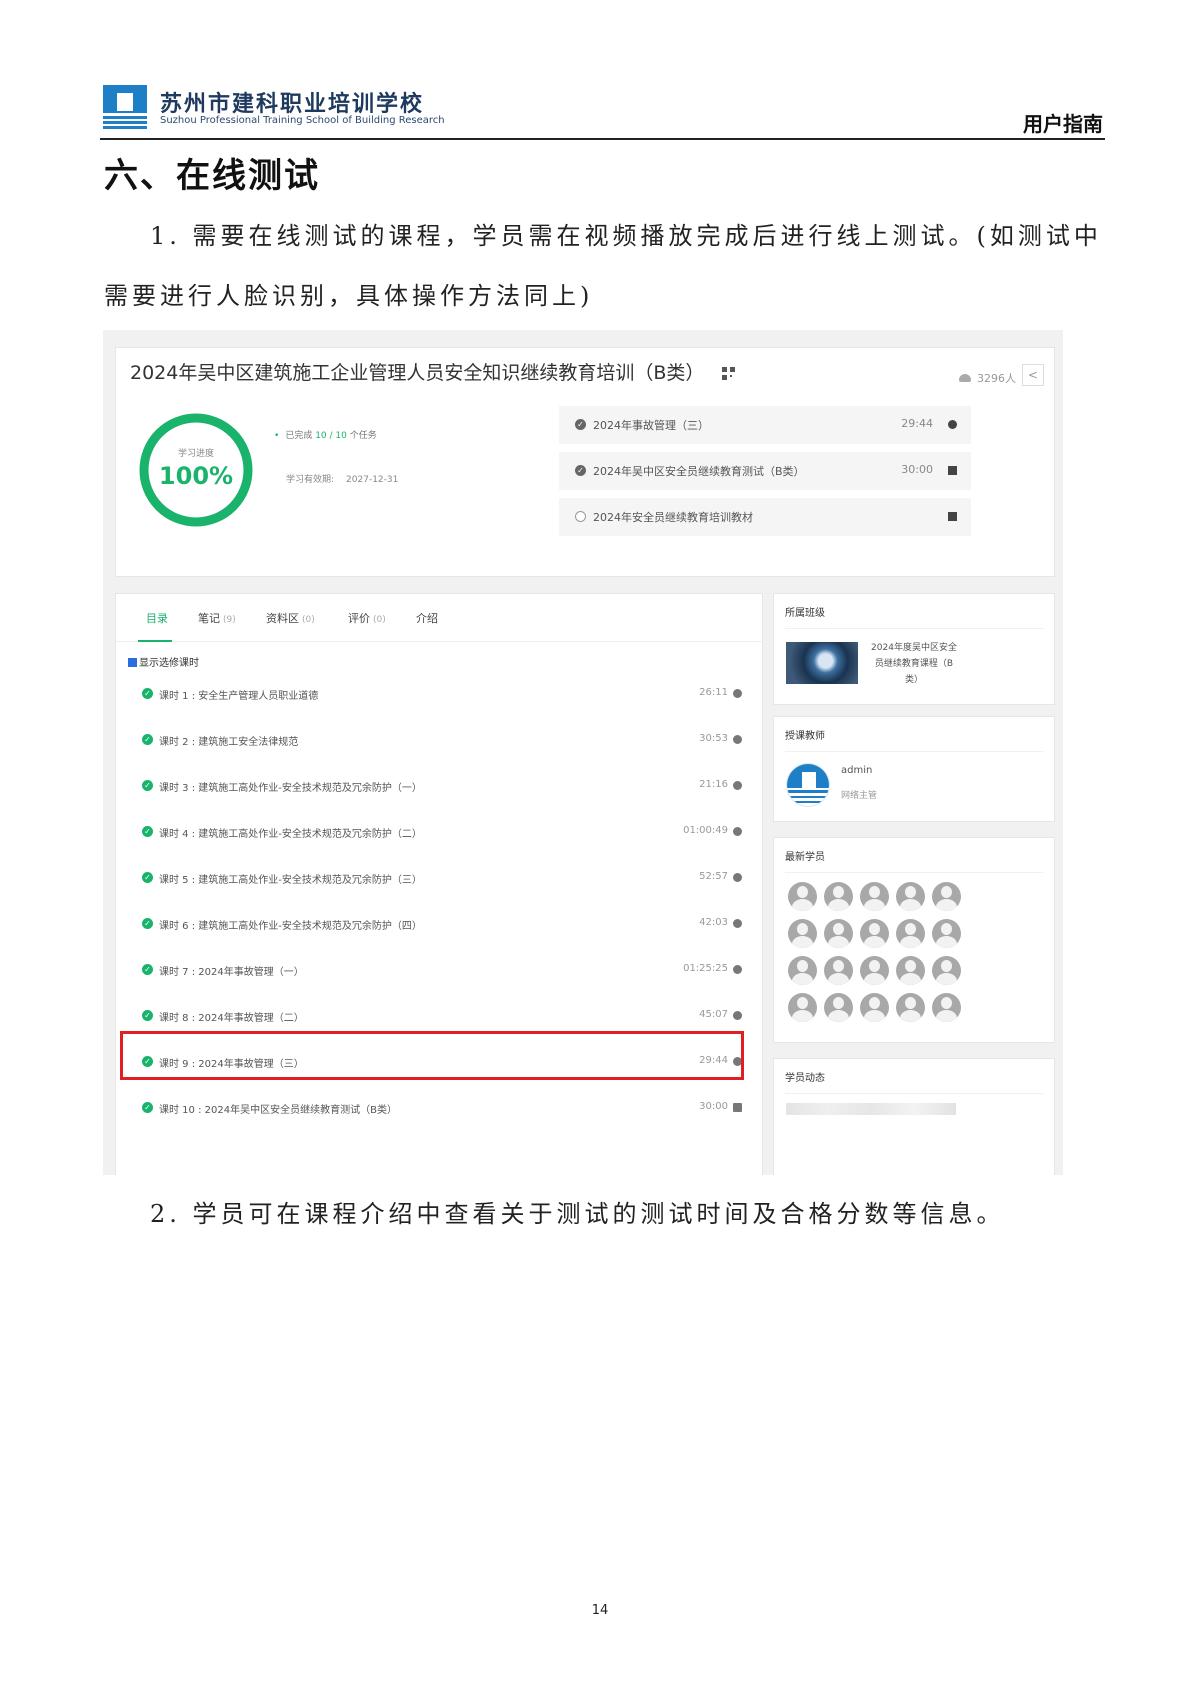 The height and width of the screenshot is (1697, 1200). I want to click on tab-catalog: 目录, so click(157, 618).